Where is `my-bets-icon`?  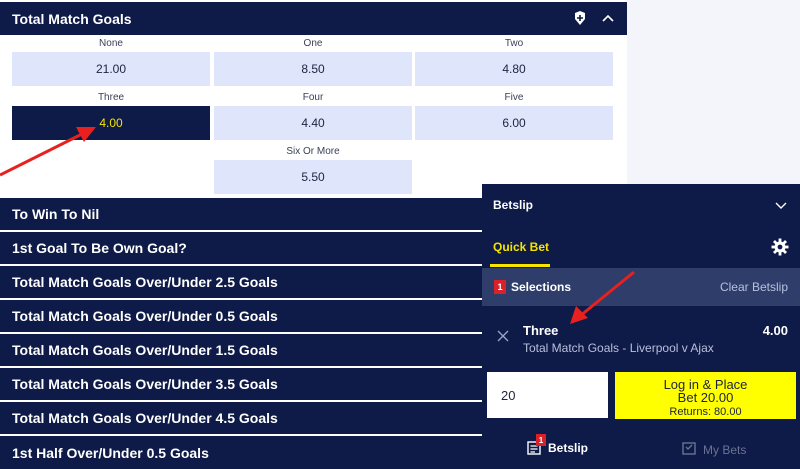
my-bets-icon is located at coordinates (689, 449).